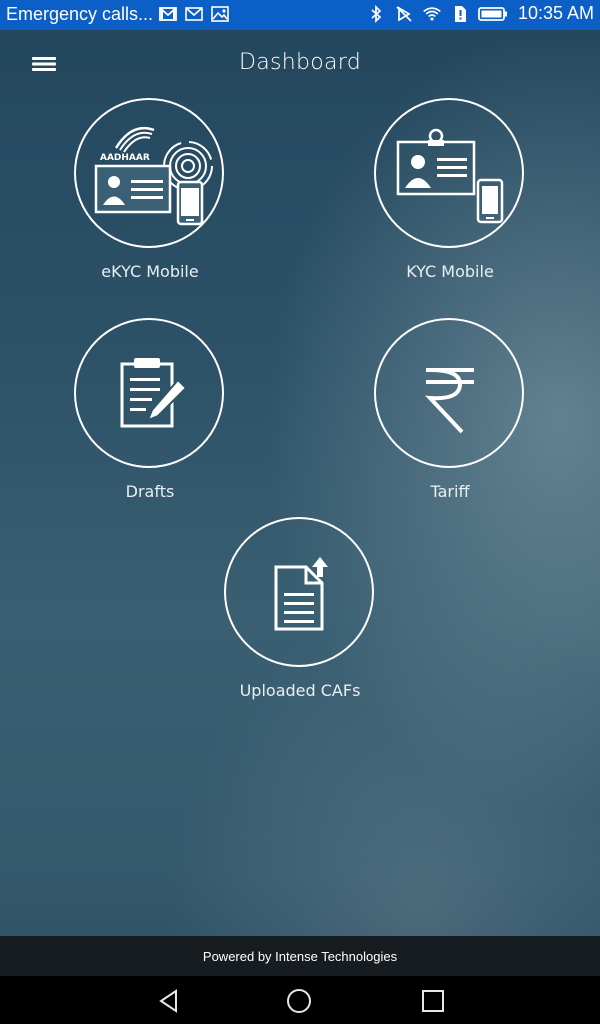 This screenshot has width=600, height=1024. What do you see at coordinates (150, 491) in the screenshot?
I see `tile-label: Drafts` at bounding box center [150, 491].